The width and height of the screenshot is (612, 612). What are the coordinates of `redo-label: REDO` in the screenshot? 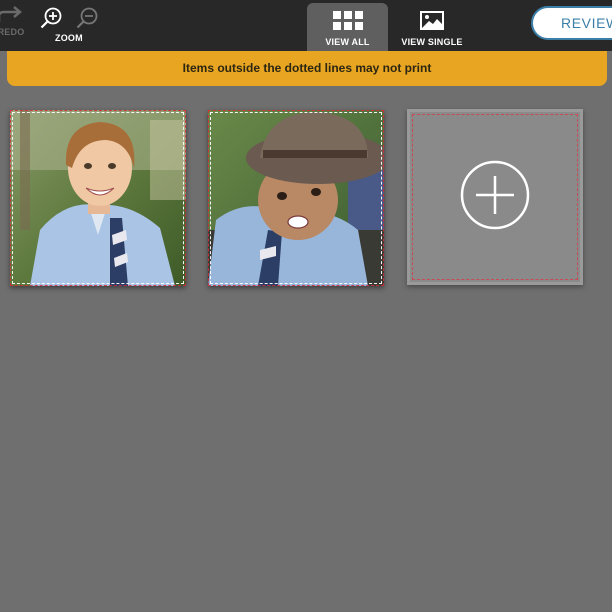 It's located at (12, 32).